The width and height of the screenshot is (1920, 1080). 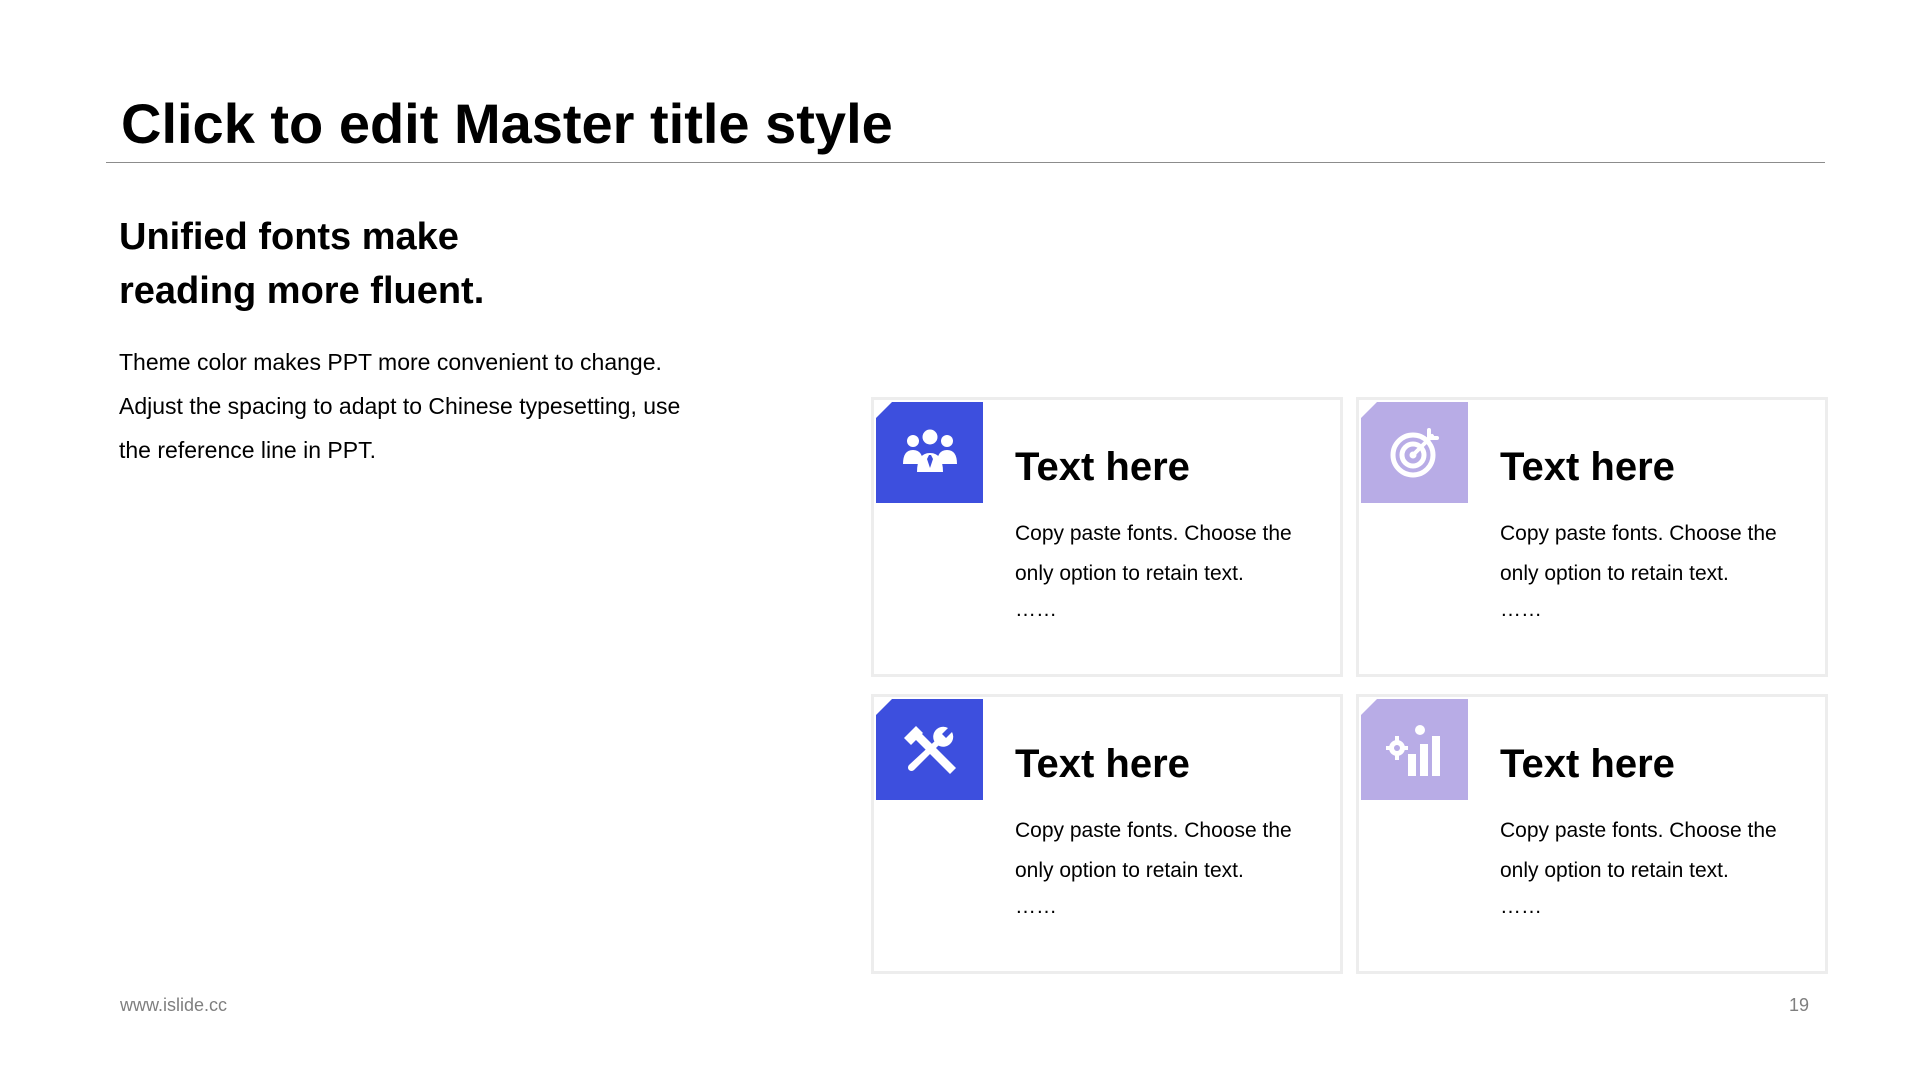 I want to click on body-line: the reference line in PPT., so click(x=247, y=450).